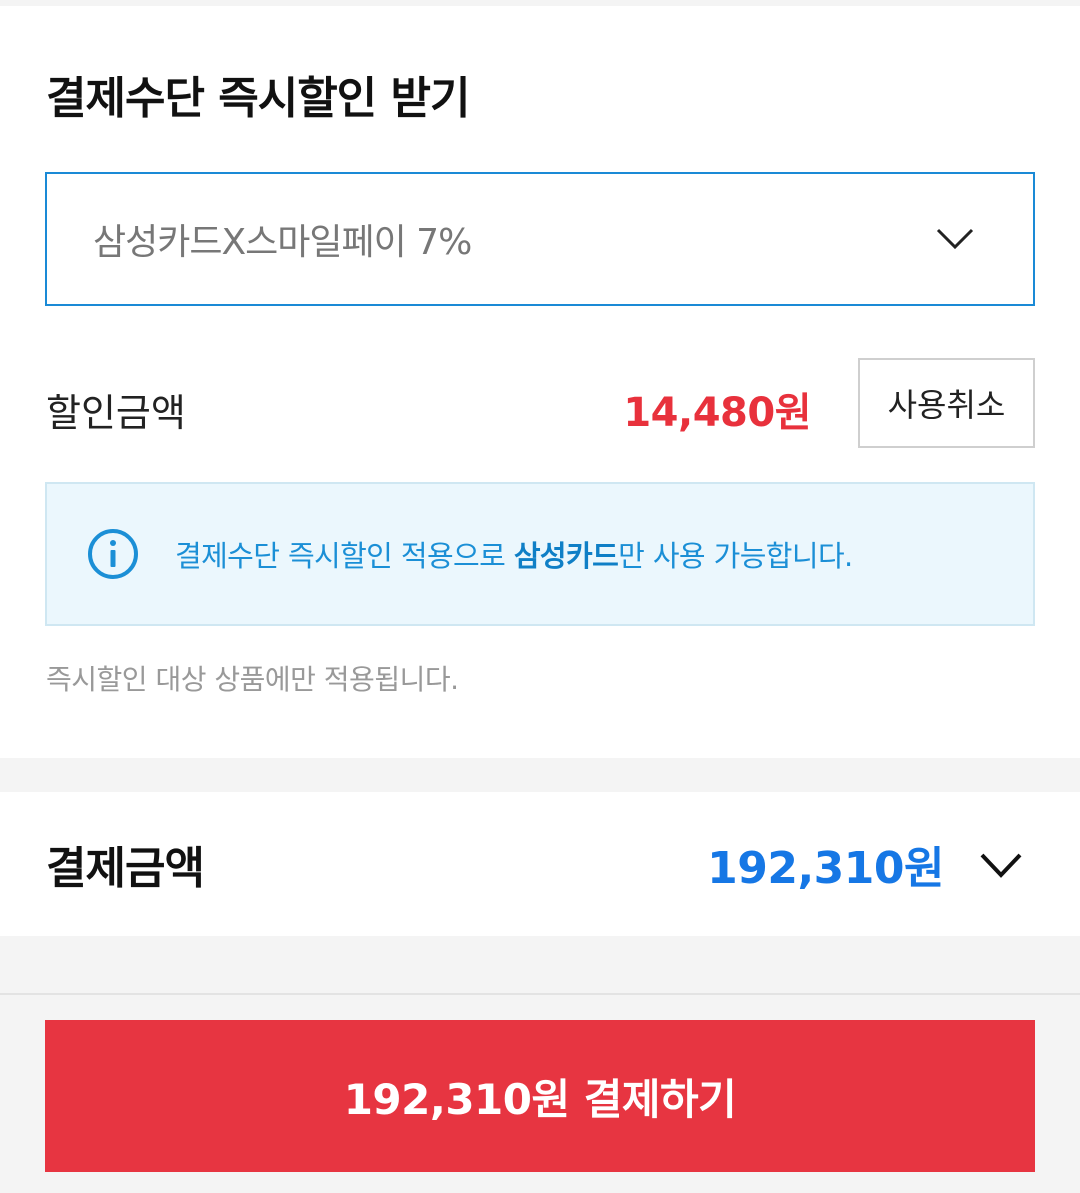 Image resolution: width=1080 pixels, height=1193 pixels. Describe the element at coordinates (540, 864) in the screenshot. I see `total-amount-section: 결제금액 192,310원` at that location.